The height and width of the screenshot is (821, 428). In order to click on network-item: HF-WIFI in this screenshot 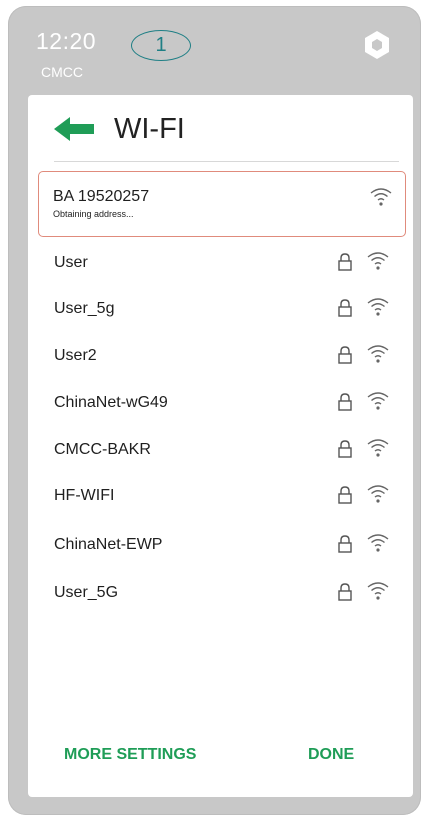, I will do `click(228, 497)`.